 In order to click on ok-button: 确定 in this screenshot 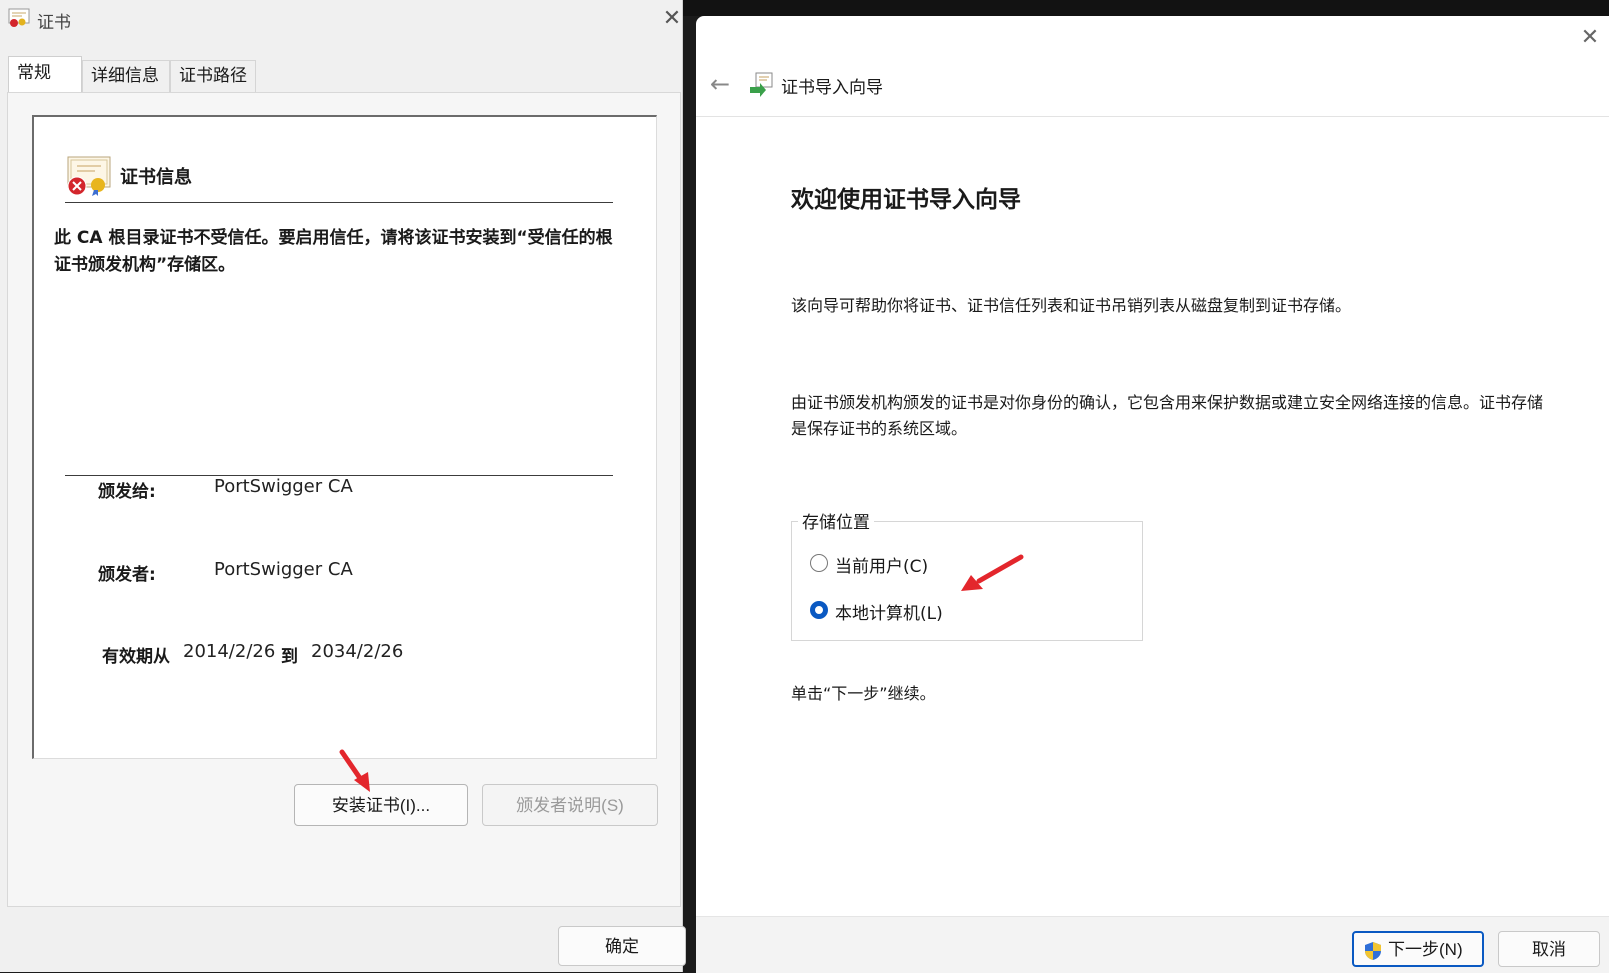, I will do `click(622, 946)`.